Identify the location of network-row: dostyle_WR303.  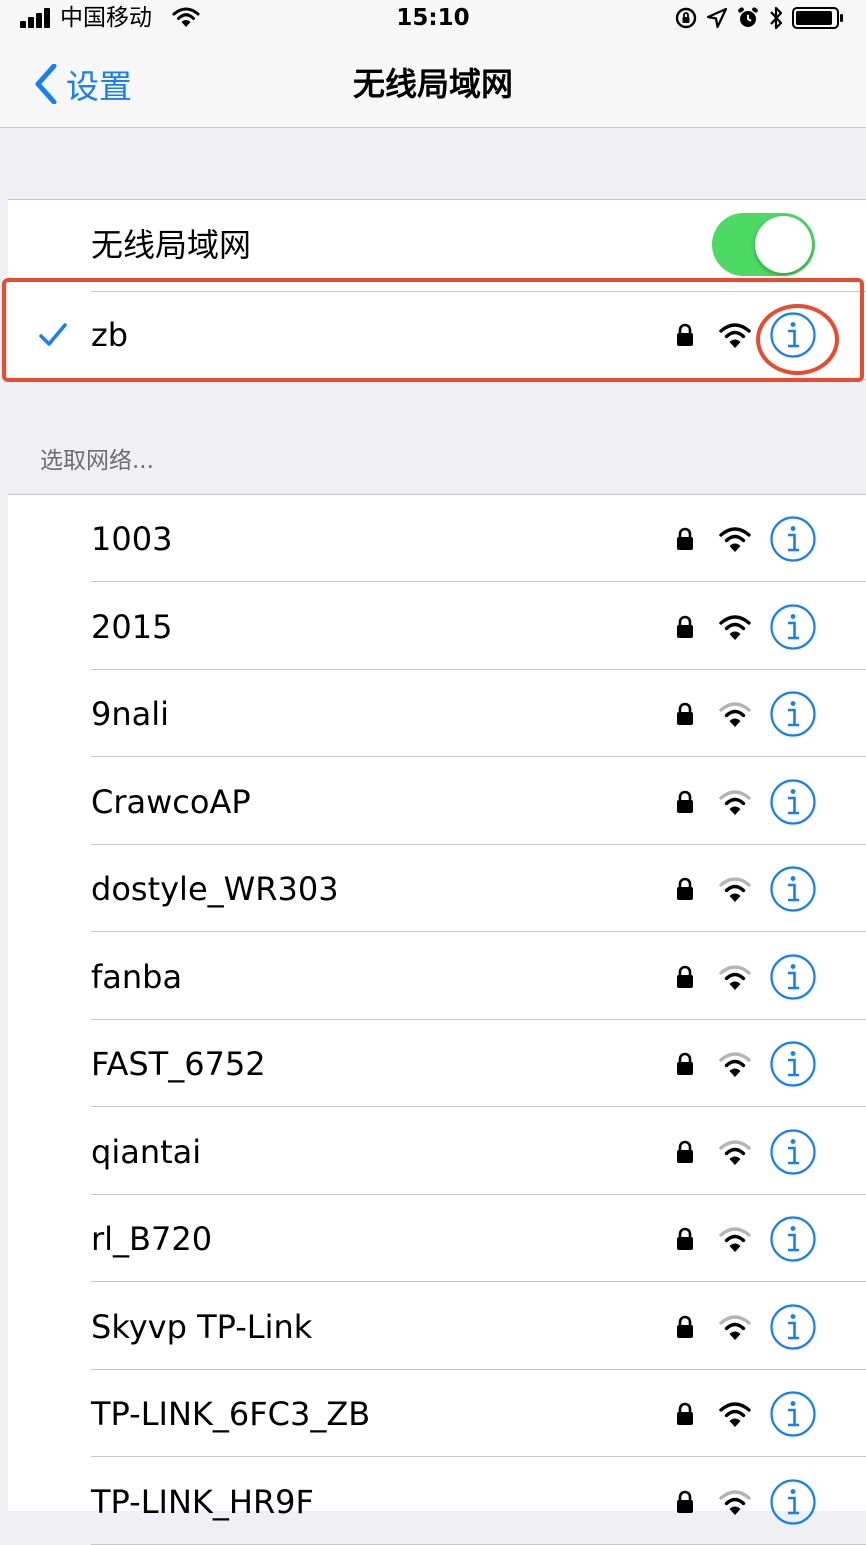
(437, 888).